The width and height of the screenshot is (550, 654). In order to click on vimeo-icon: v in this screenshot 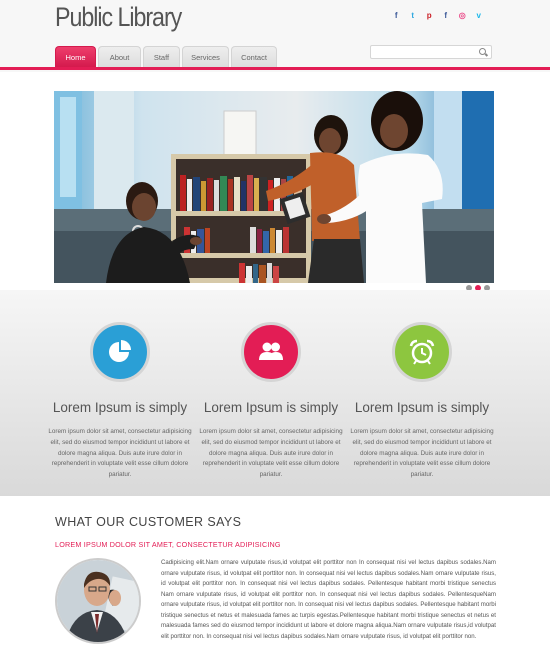, I will do `click(479, 16)`.